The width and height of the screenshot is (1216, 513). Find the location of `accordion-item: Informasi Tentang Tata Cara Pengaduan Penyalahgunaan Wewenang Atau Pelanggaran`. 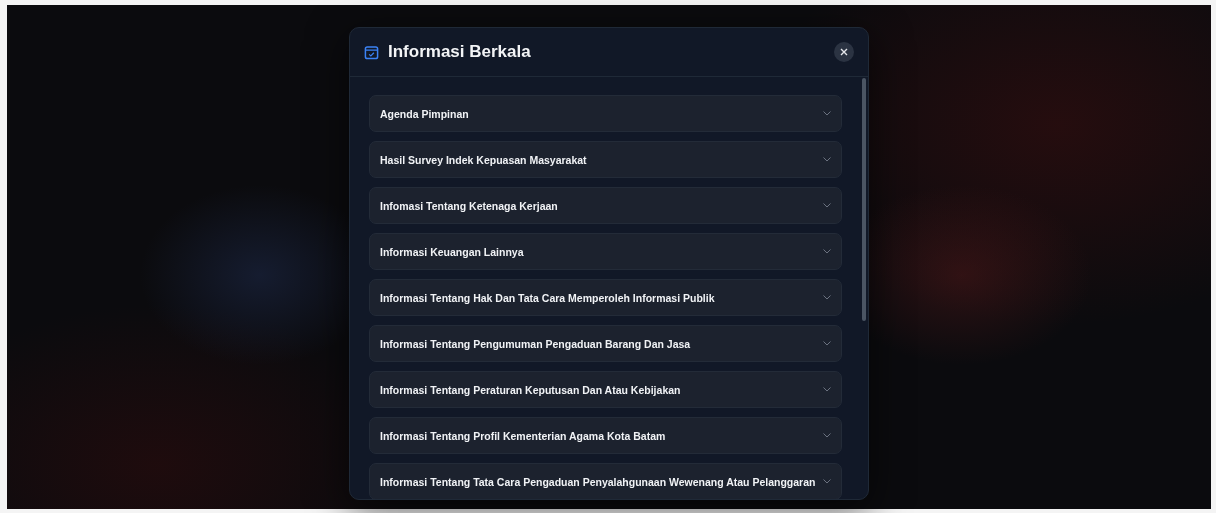

accordion-item: Informasi Tentang Tata Cara Pengaduan Penyalahgunaan Wewenang Atau Pelanggaran is located at coordinates (605, 481).